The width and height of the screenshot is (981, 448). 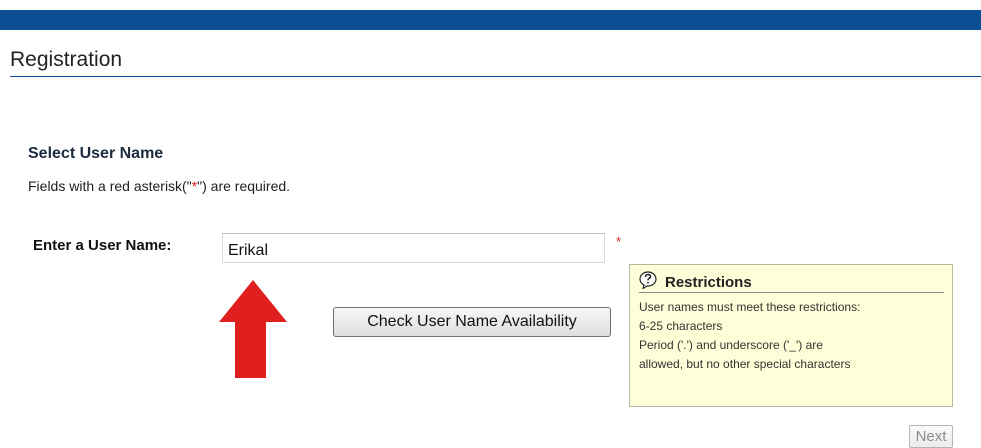 What do you see at coordinates (413, 248) in the screenshot?
I see `username-input` at bounding box center [413, 248].